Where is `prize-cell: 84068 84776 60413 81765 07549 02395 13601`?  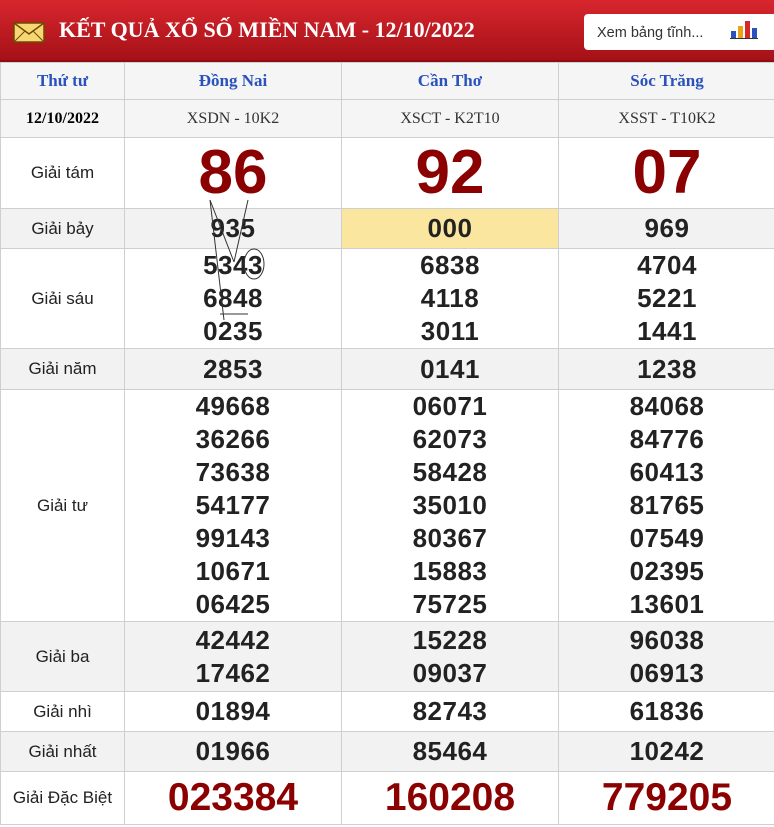
prize-cell: 84068 84776 60413 81765 07549 02395 13601 is located at coordinates (666, 505).